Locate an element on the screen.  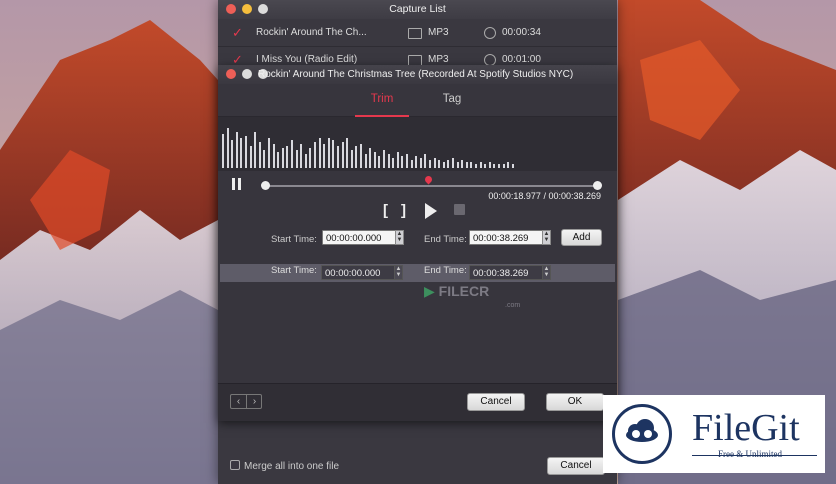
segment-end-field: 00:00:38.269 is located at coordinates (506, 272).